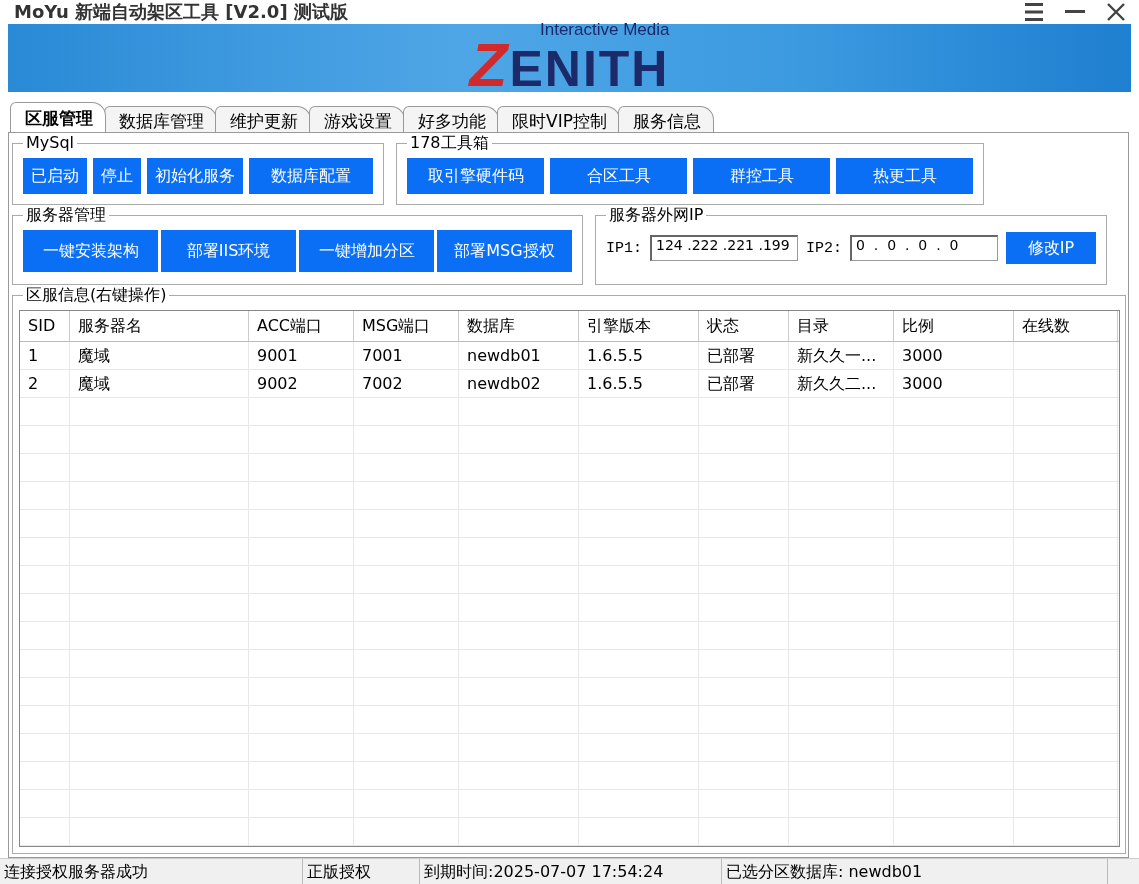  Describe the element at coordinates (665, 119) in the screenshot. I see `tab: 服务信息` at that location.